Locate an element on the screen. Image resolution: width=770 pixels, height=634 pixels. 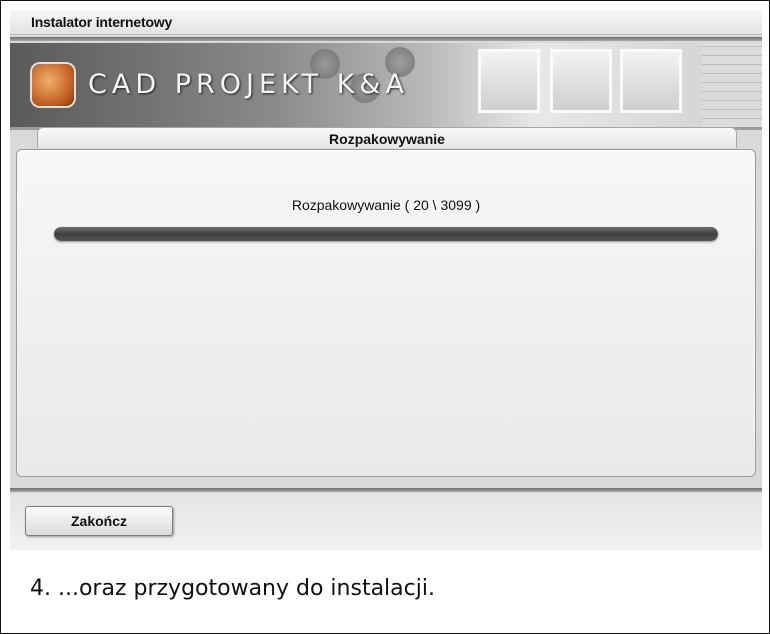
header-separator is located at coordinates (386, 39).